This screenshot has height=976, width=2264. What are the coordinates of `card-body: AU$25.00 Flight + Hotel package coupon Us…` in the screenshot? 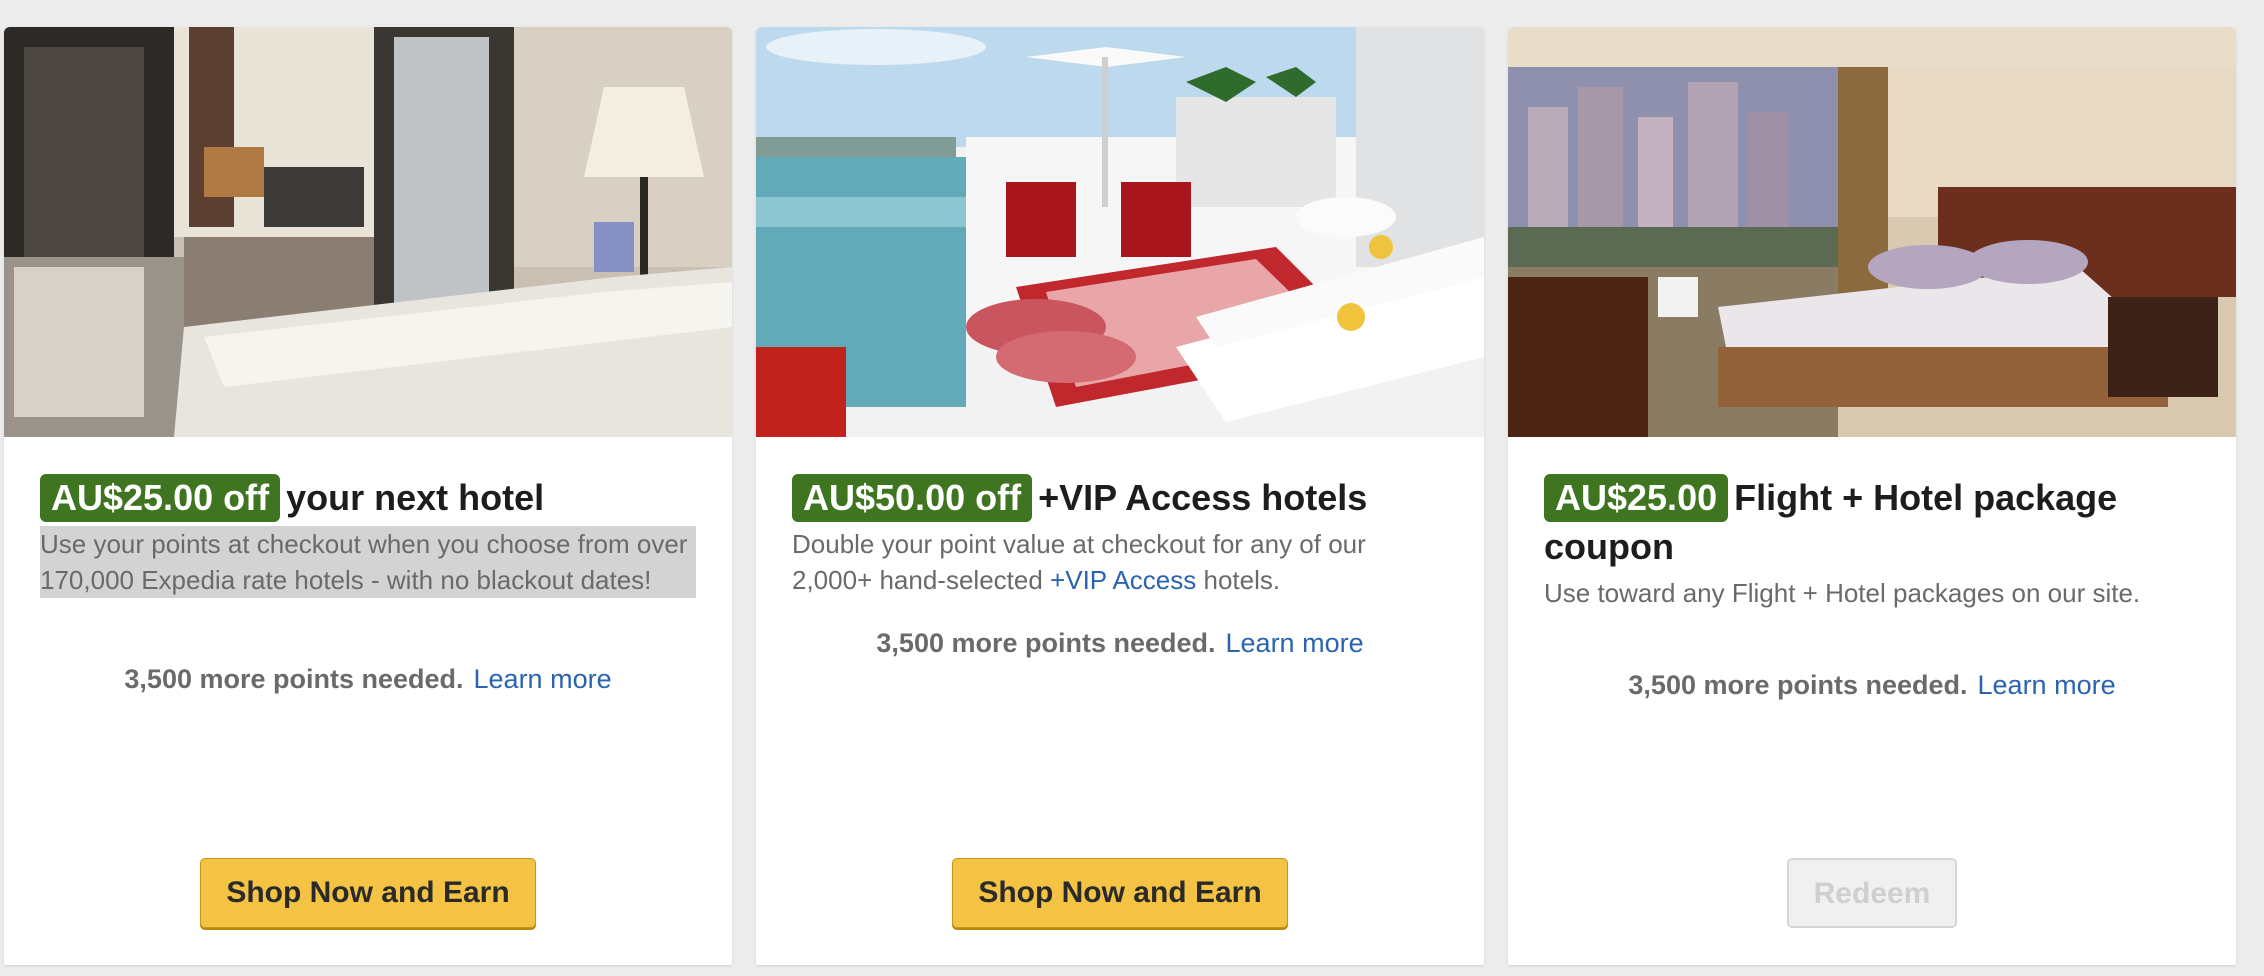 It's located at (1874, 542).